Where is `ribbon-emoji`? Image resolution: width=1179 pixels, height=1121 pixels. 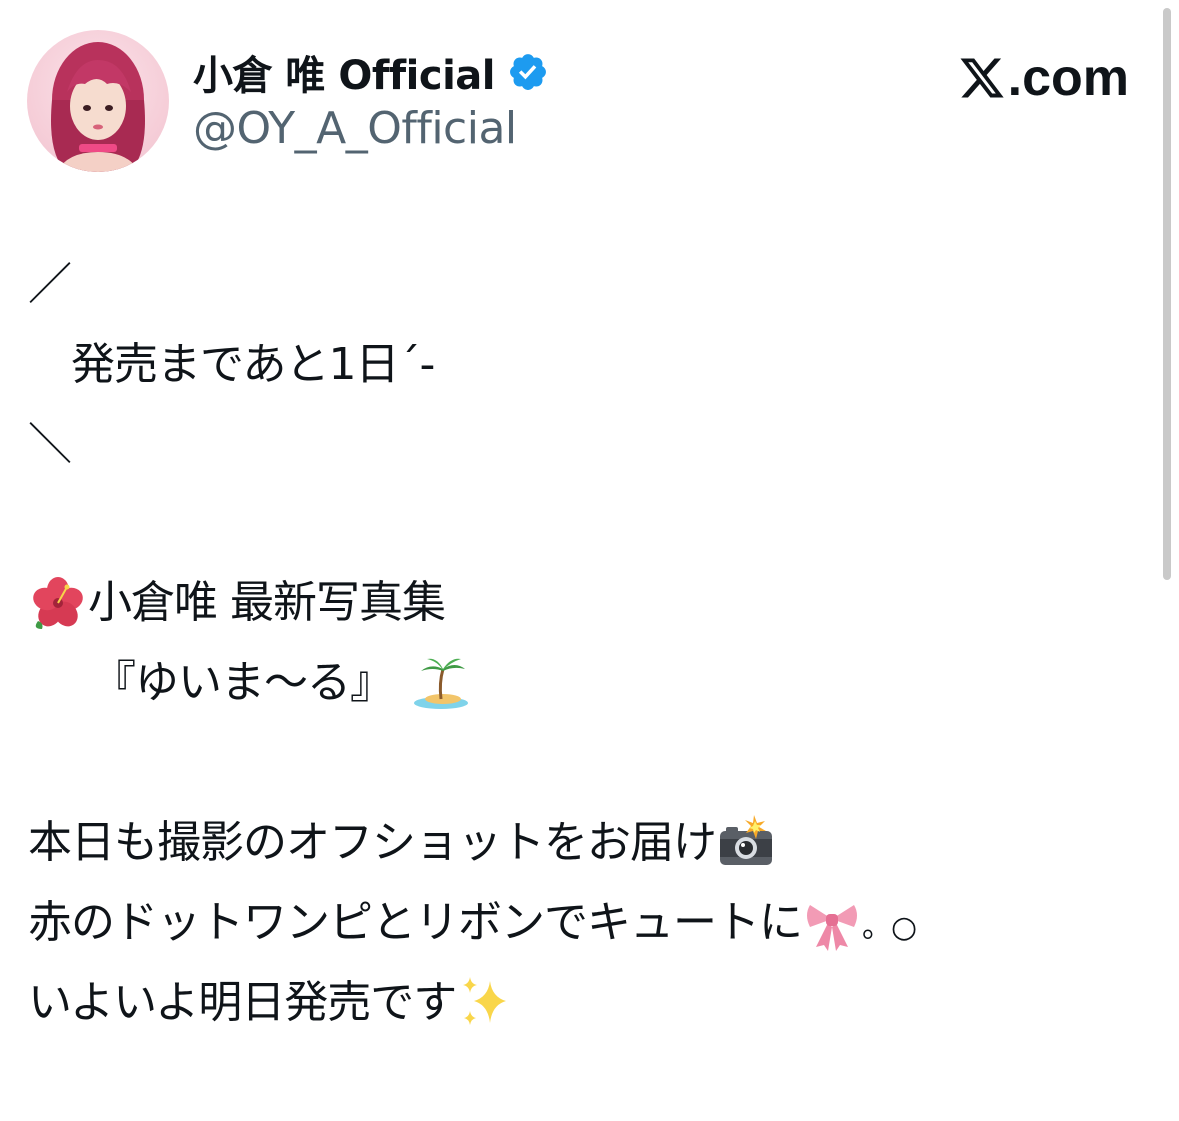 ribbon-emoji is located at coordinates (832, 923).